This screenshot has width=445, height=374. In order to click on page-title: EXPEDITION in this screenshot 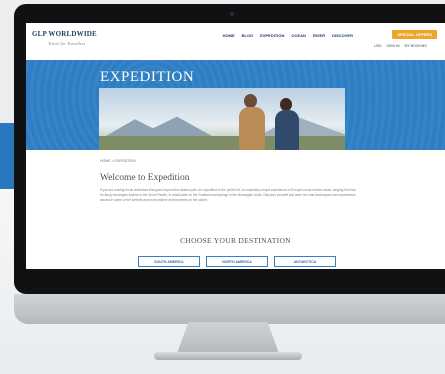, I will do `click(147, 77)`.